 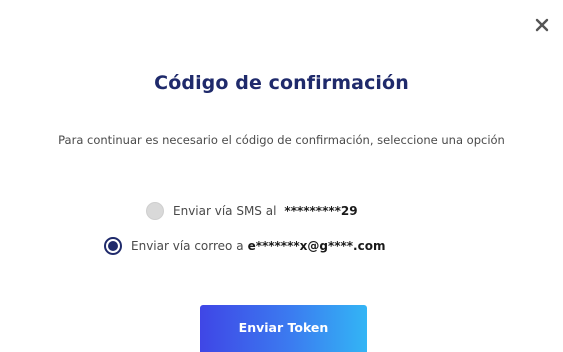 What do you see at coordinates (155, 211) in the screenshot?
I see `sms-radio` at bounding box center [155, 211].